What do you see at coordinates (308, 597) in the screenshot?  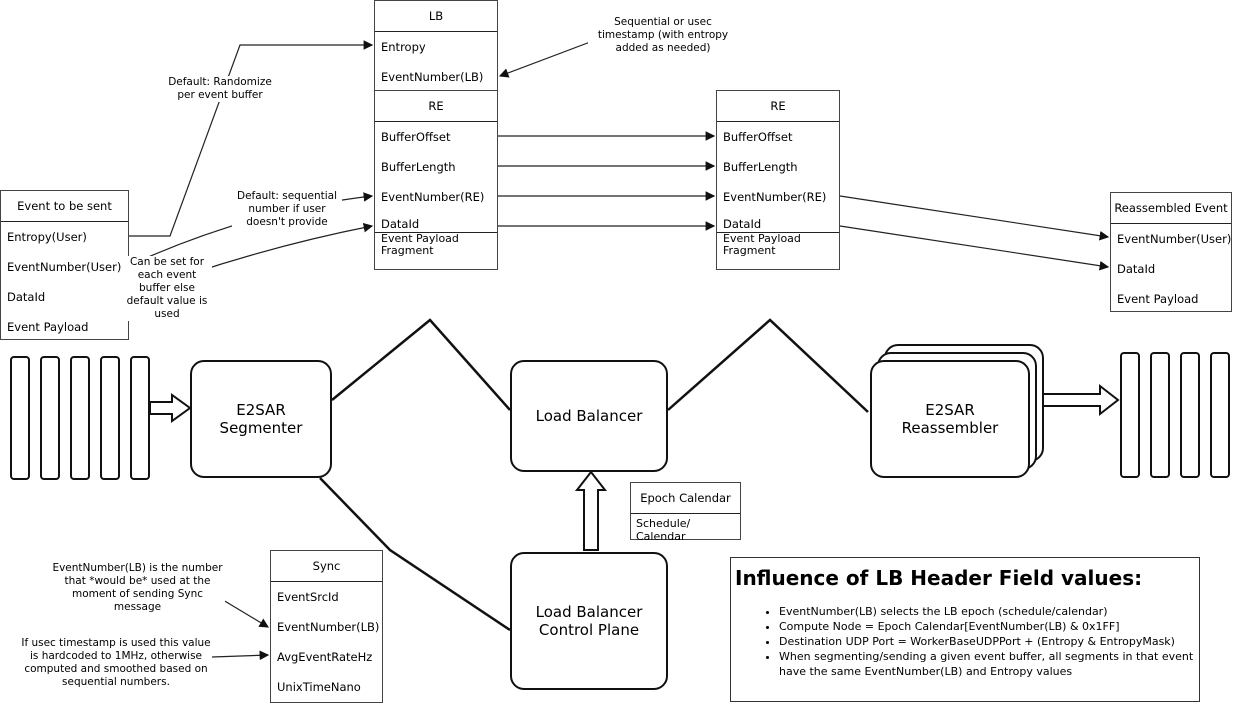 I see `field: EventSrcId` at bounding box center [308, 597].